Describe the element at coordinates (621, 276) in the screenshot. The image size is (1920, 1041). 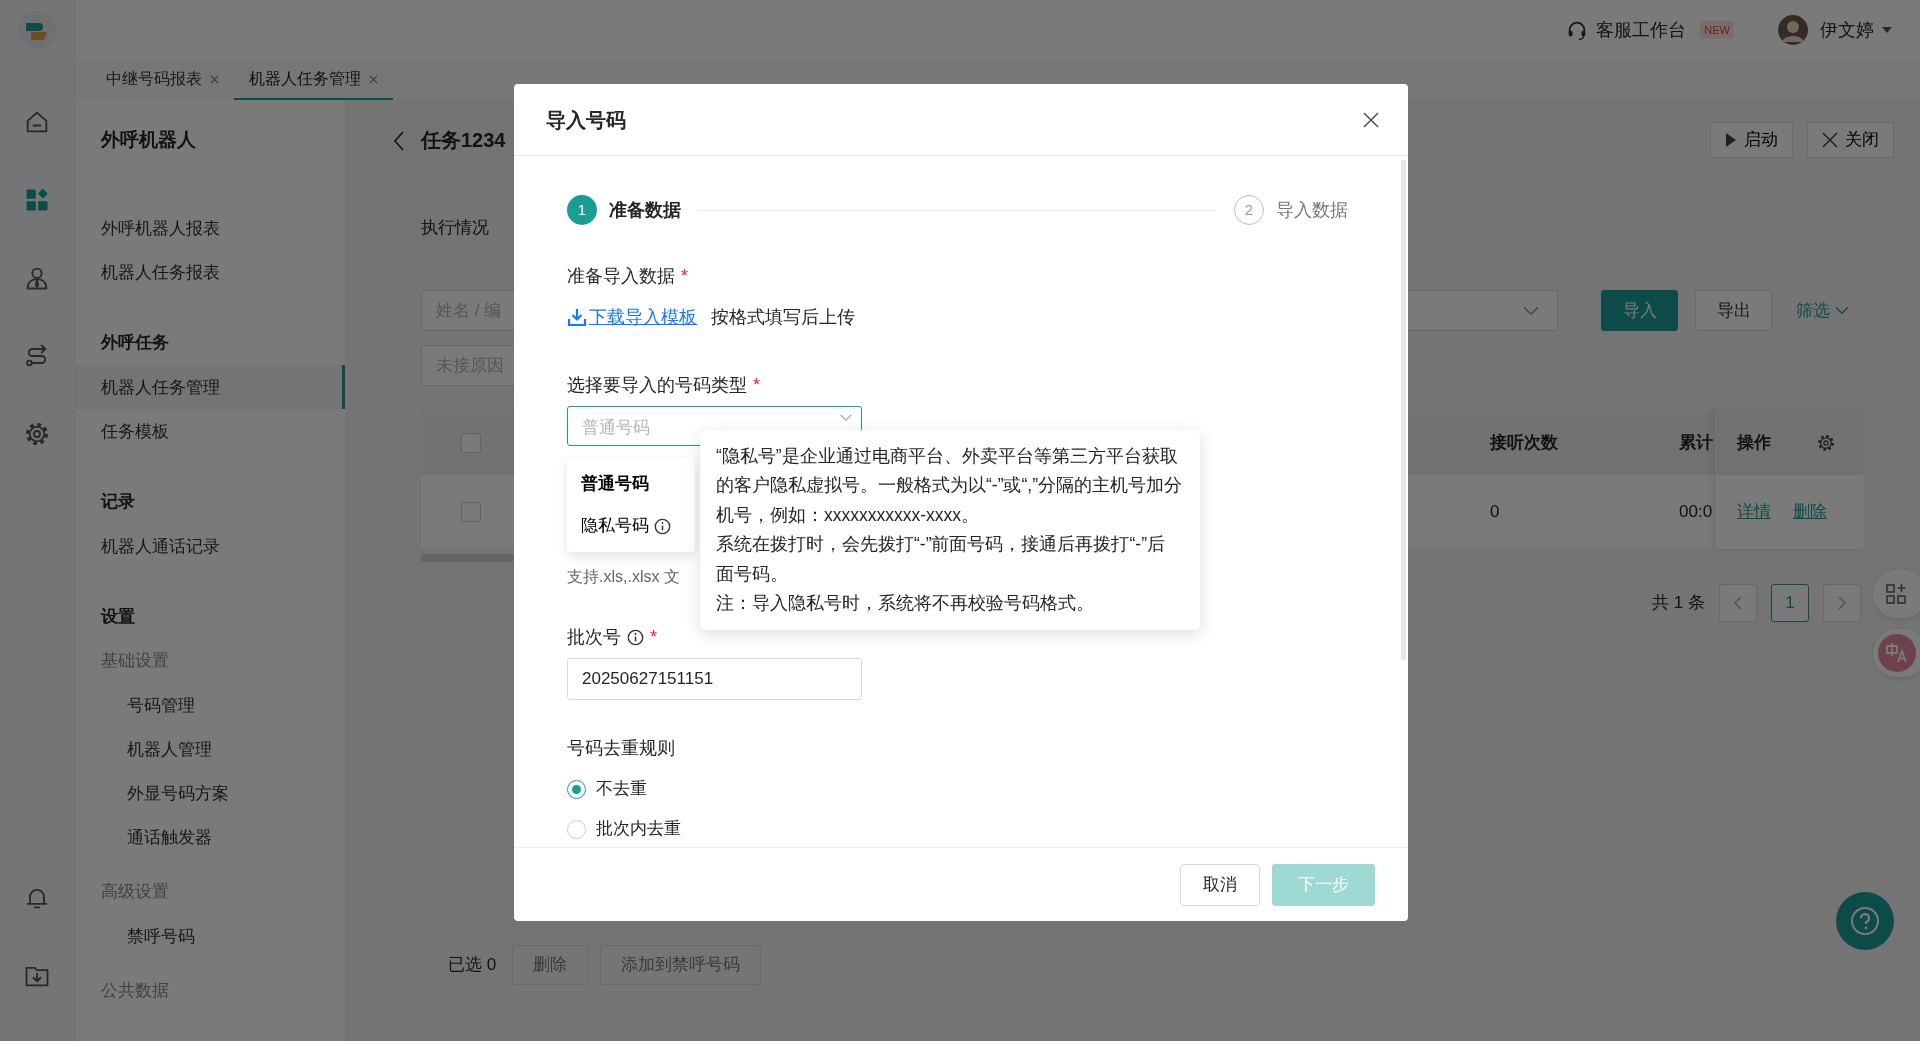
I see `field-label: 准备导入数据` at that location.